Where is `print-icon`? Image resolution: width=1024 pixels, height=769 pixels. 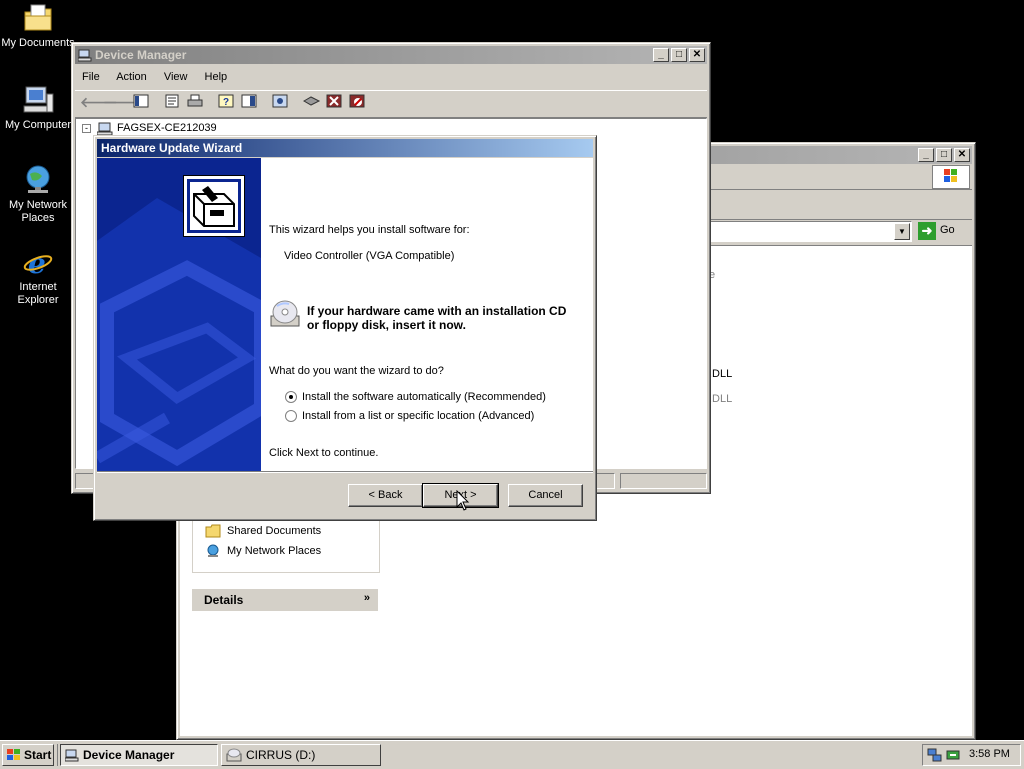 print-icon is located at coordinates (196, 102).